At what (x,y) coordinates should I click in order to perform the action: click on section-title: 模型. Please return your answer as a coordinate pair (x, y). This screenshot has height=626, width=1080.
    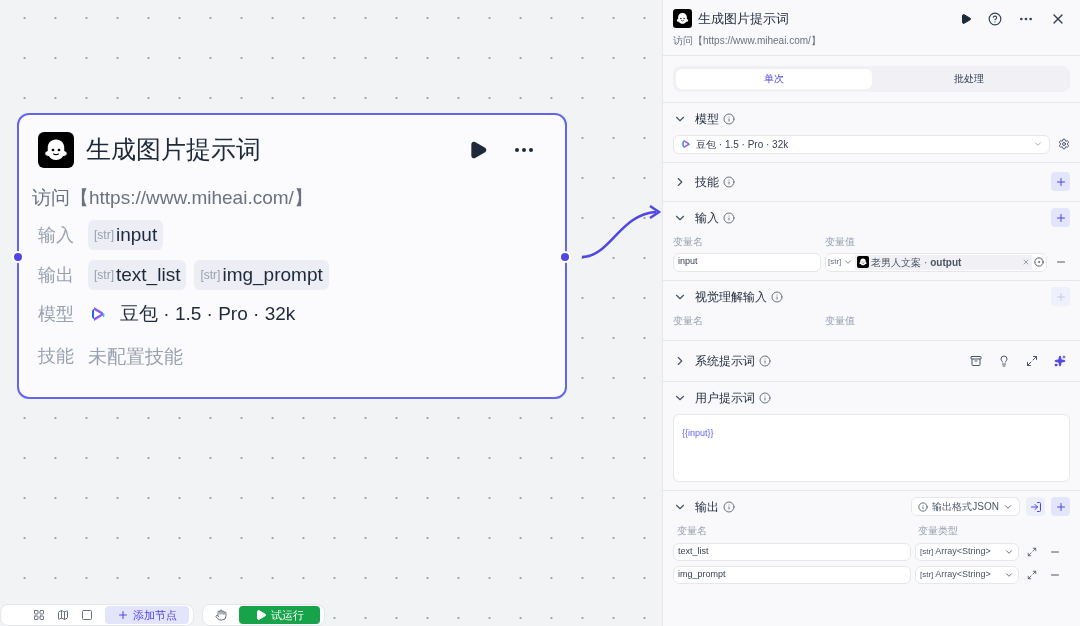
    Looking at the image, I should click on (707, 119).